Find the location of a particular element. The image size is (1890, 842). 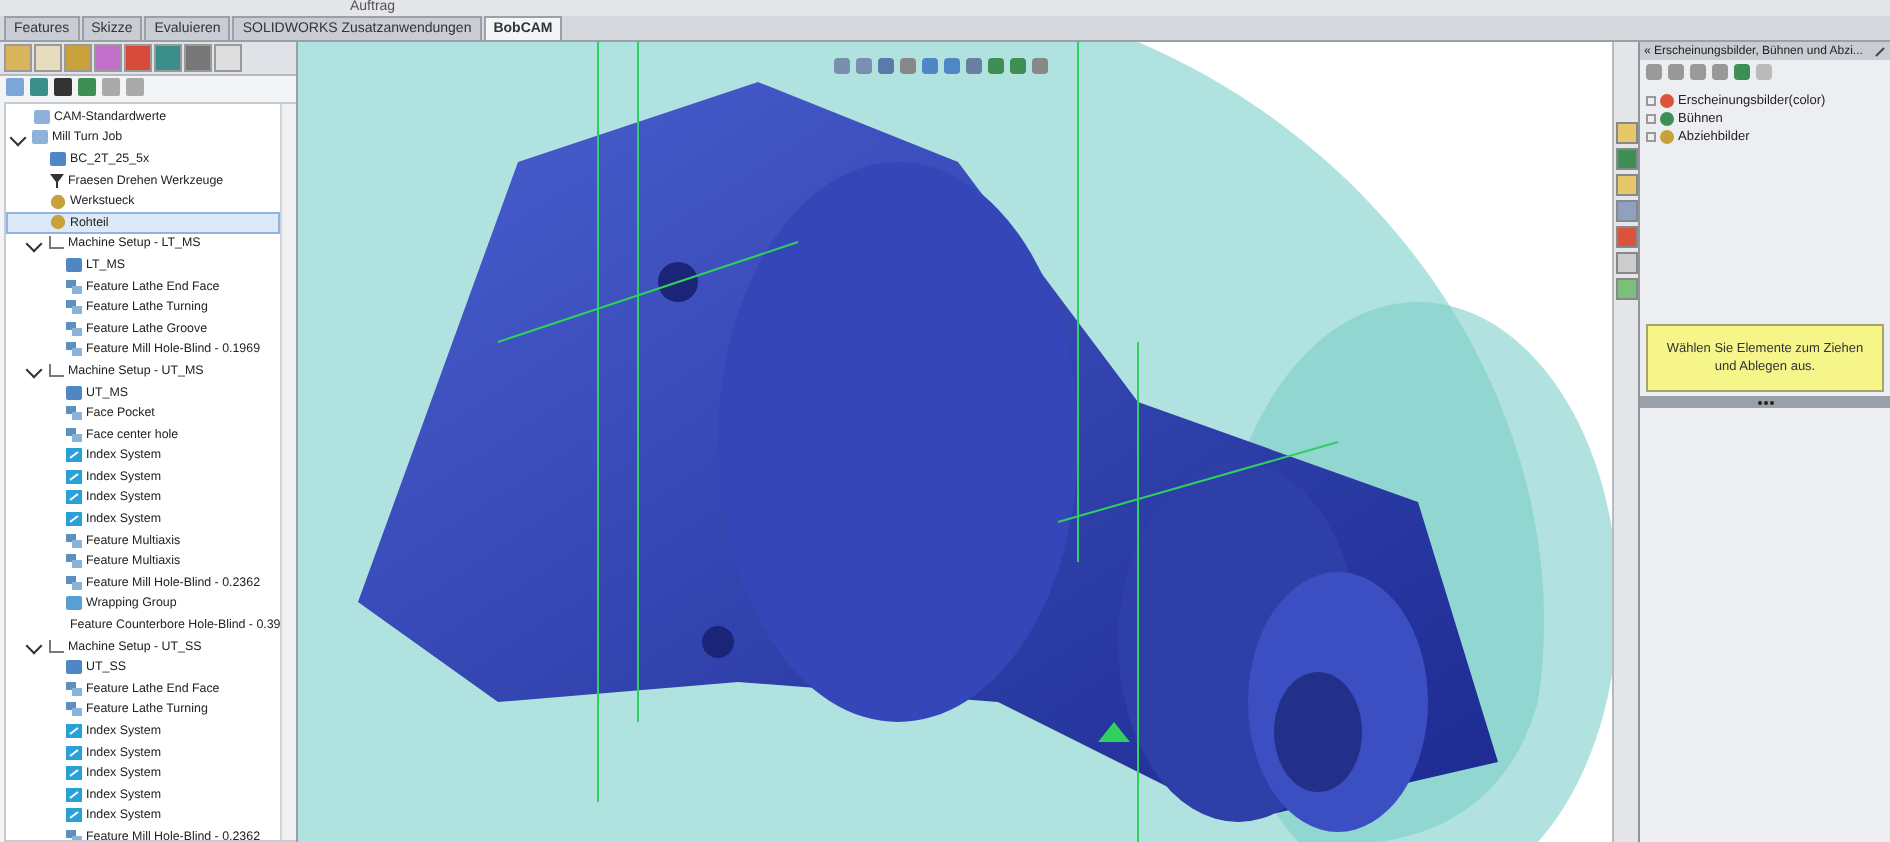

scrollbar is located at coordinates (288, 472).